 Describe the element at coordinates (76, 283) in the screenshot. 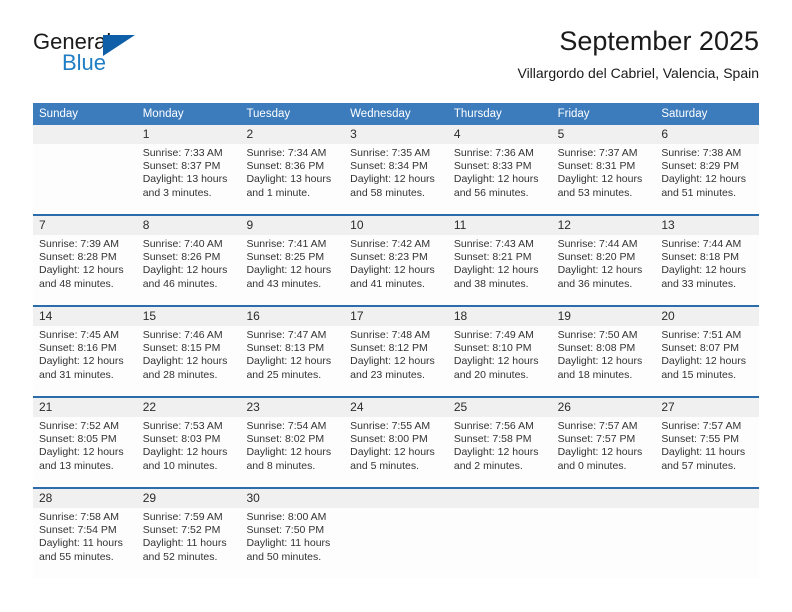

I see `day-daylight2-text: and 48 minutes.` at that location.